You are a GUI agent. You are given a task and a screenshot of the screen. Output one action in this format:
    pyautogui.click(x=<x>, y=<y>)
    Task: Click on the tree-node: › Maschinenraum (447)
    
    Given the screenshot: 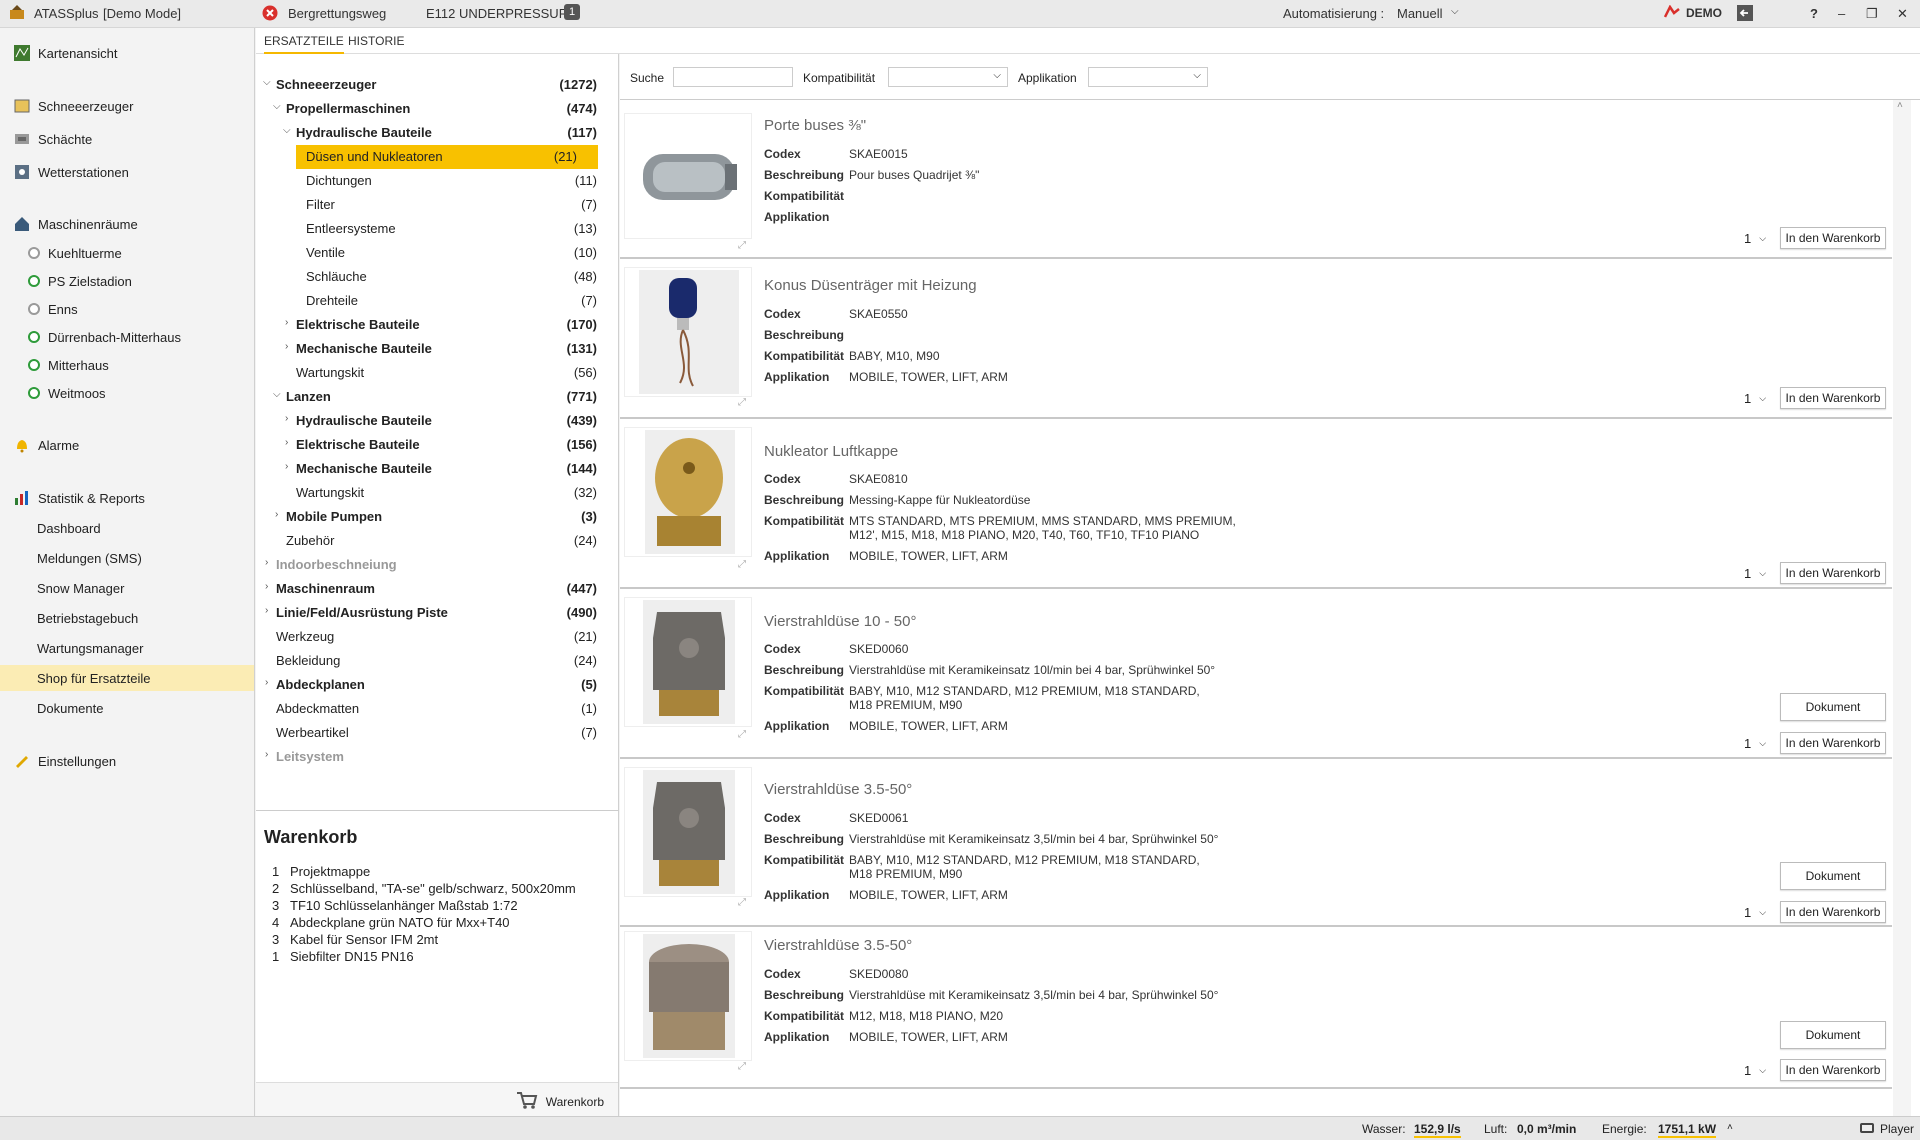 What is the action you would take?
    pyautogui.click(x=437, y=589)
    